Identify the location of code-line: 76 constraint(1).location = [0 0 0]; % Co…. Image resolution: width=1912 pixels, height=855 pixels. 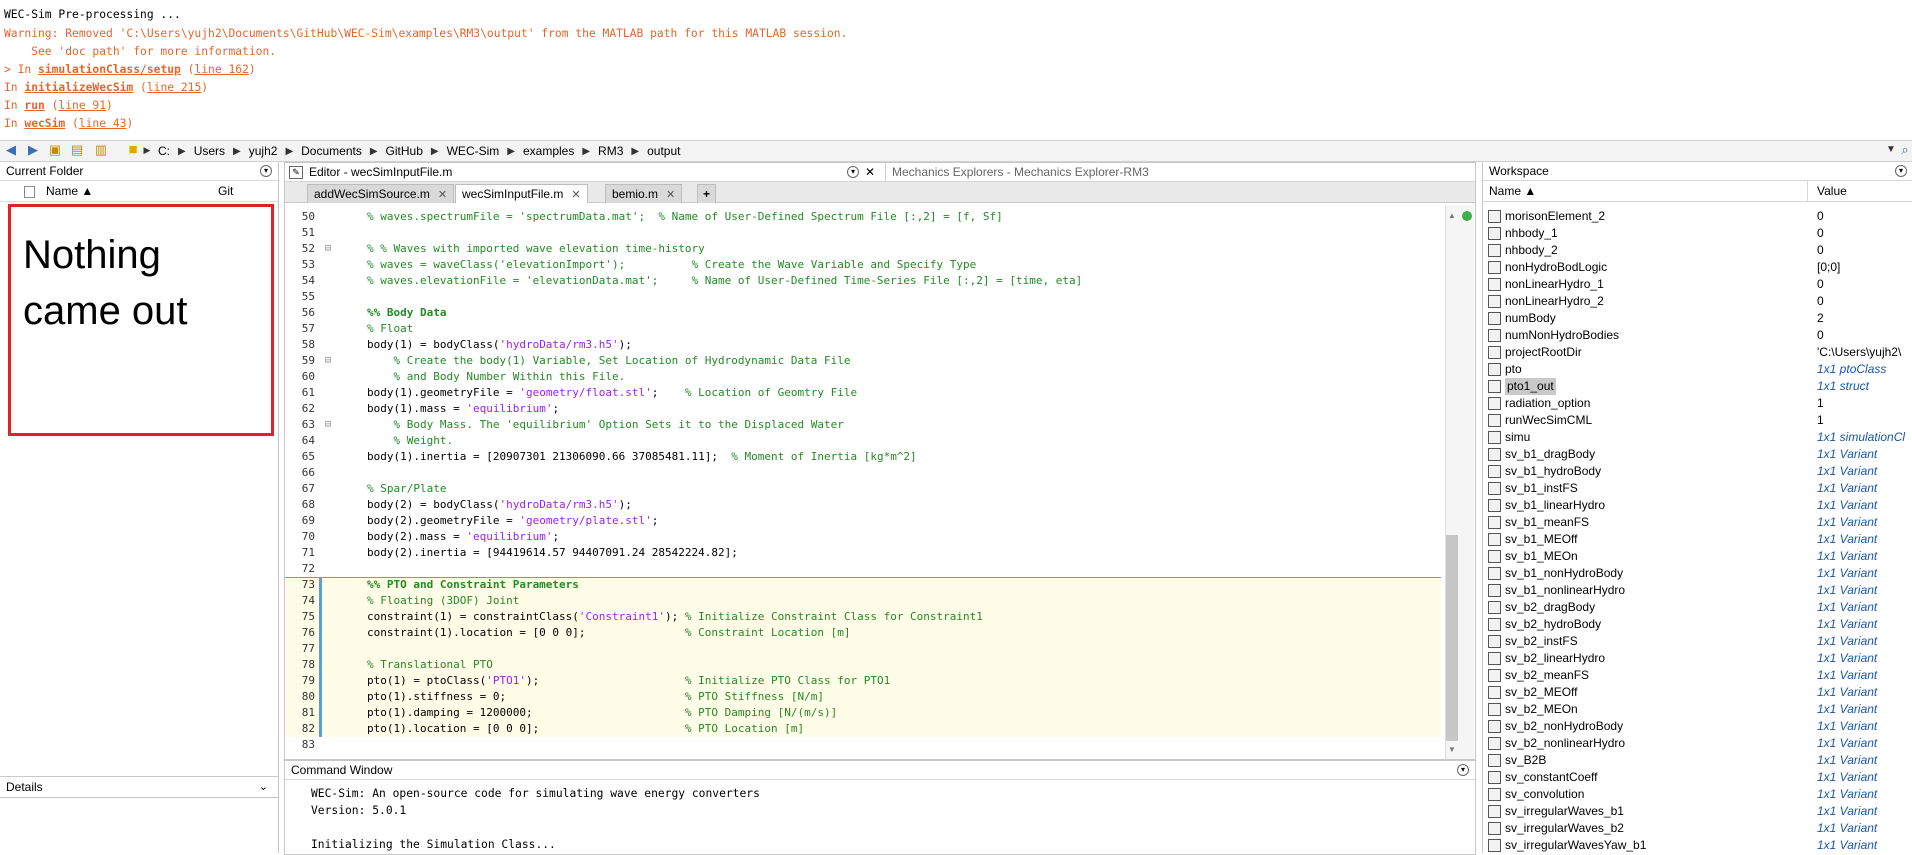
(863, 633).